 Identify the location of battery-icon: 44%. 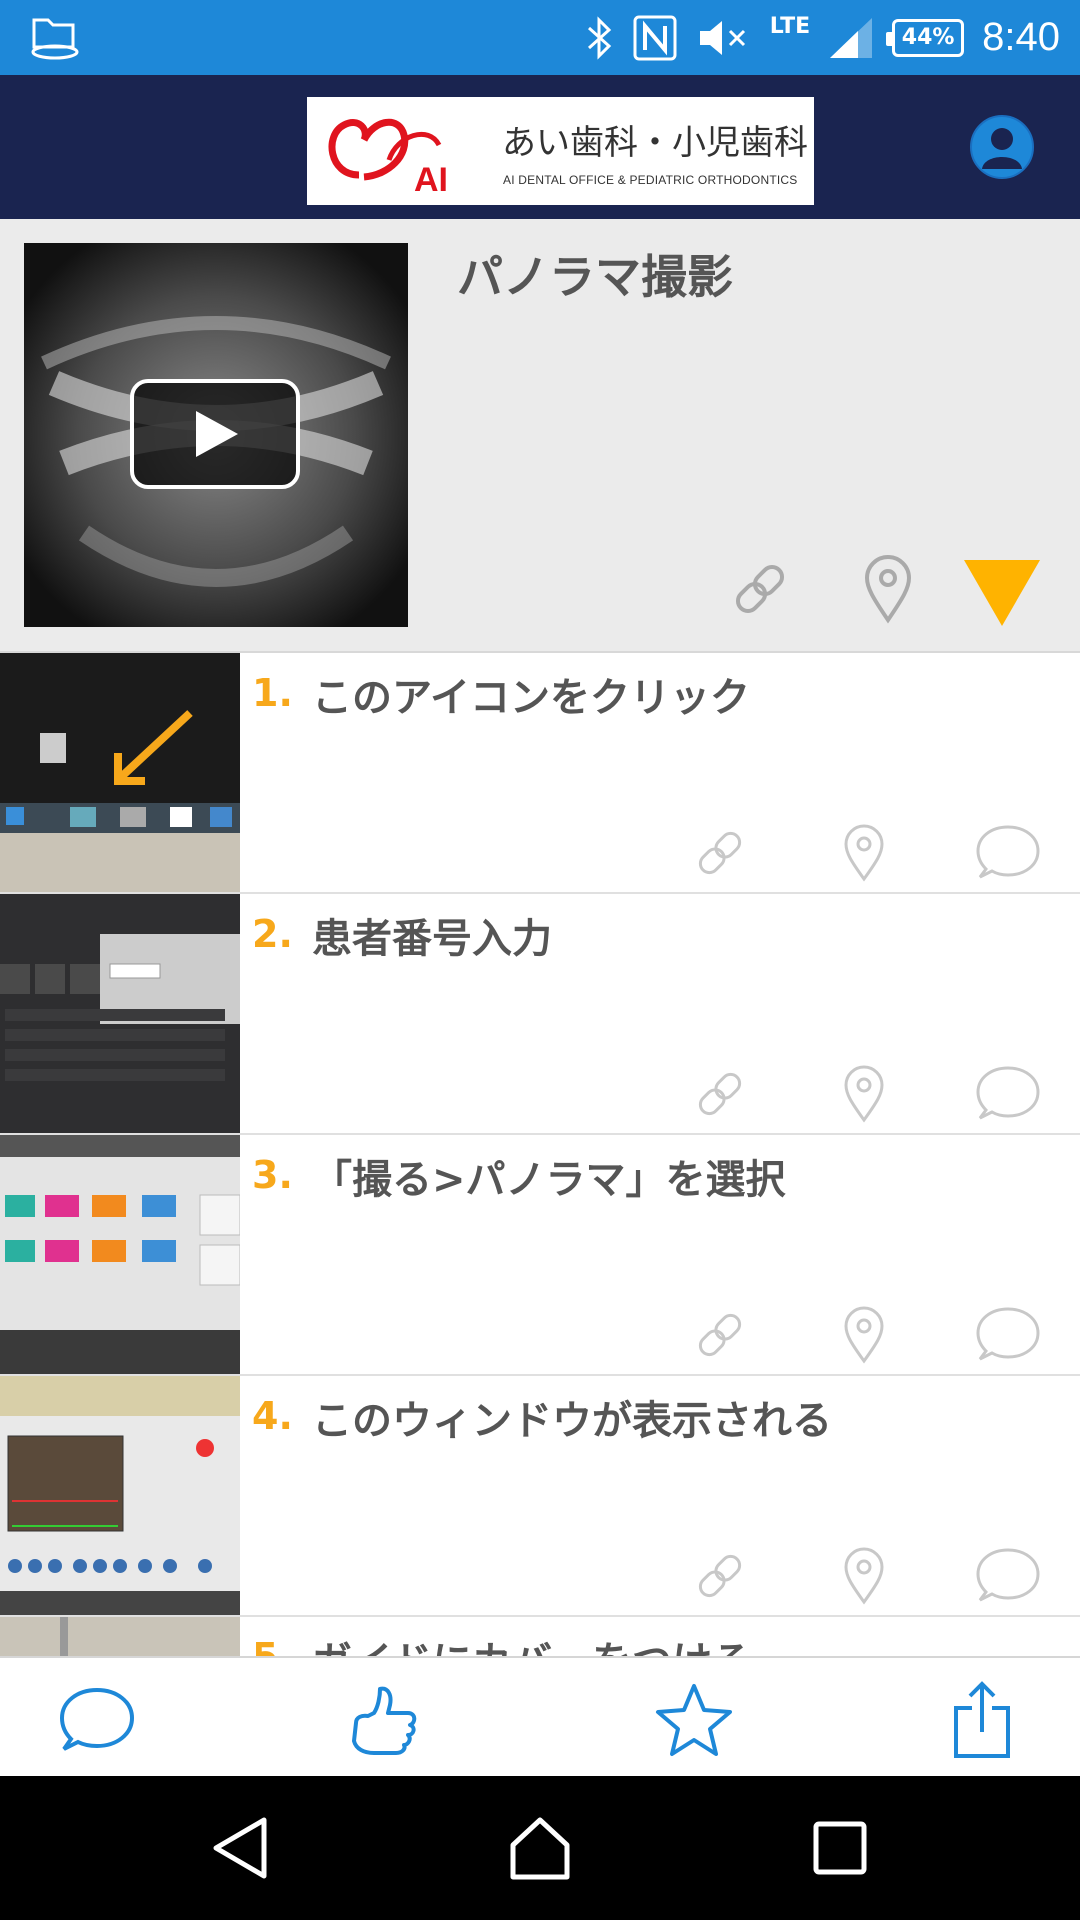
(925, 37).